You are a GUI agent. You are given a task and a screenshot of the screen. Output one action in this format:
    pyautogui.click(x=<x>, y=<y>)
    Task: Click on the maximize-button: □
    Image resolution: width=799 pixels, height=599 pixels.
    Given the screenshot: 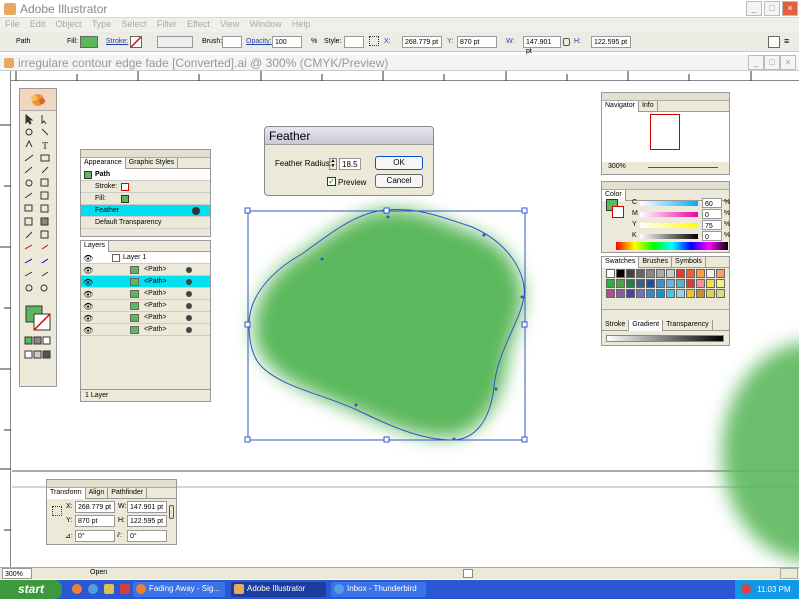 What is the action you would take?
    pyautogui.click(x=772, y=8)
    